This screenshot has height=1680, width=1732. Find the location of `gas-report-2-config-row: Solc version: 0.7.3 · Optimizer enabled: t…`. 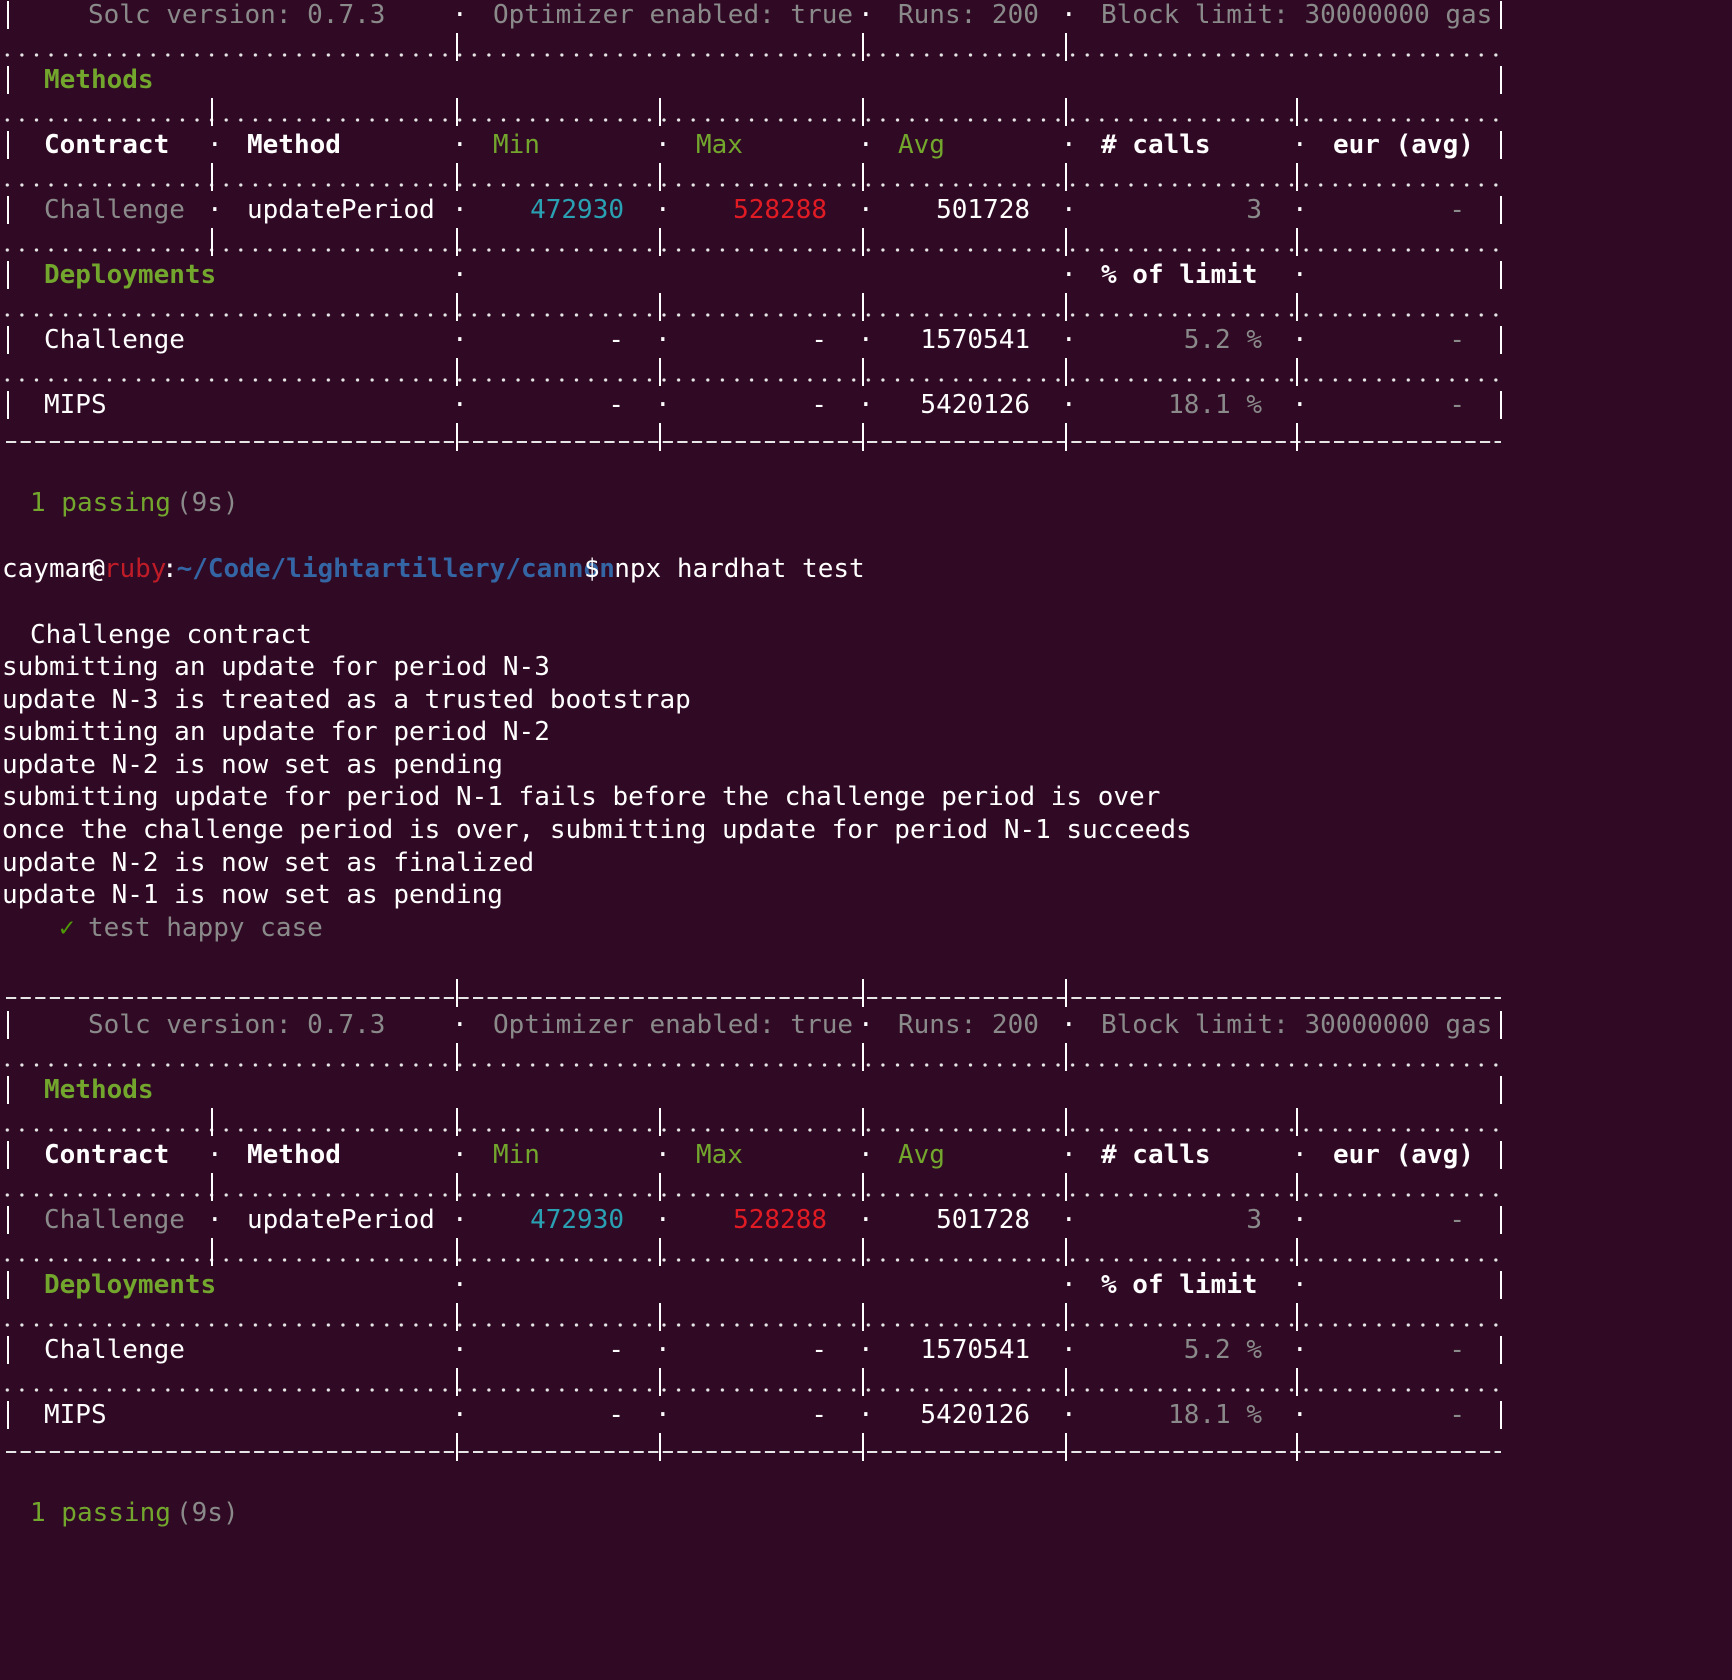

gas-report-2-config-row: Solc version: 0.7.3 · Optimizer enabled: t… is located at coordinates (866, 1025).